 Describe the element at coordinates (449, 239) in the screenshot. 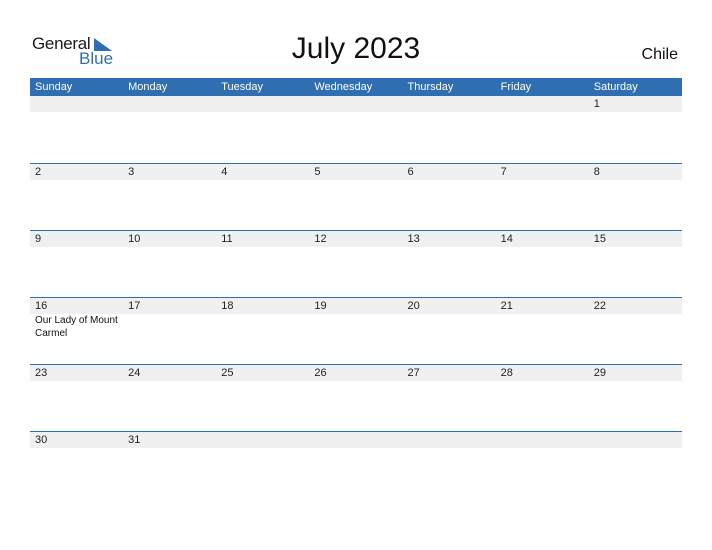

I see `day-cell: 13` at that location.